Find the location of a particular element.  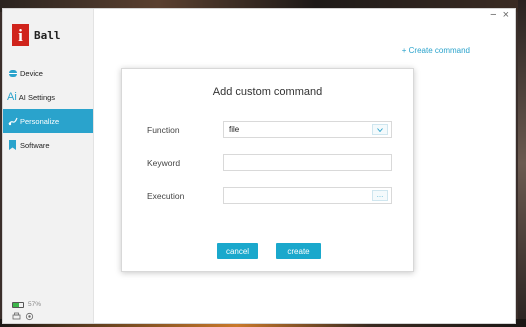

device-icon is located at coordinates (12, 73).